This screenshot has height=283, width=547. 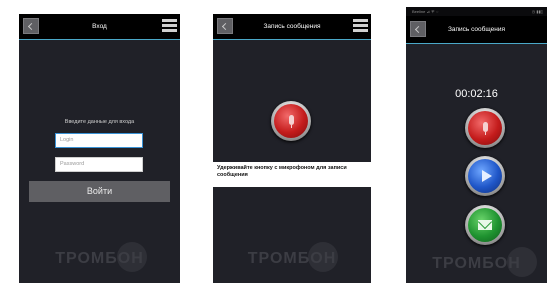 I want to click on screen-title: Вход, so click(x=99, y=26).